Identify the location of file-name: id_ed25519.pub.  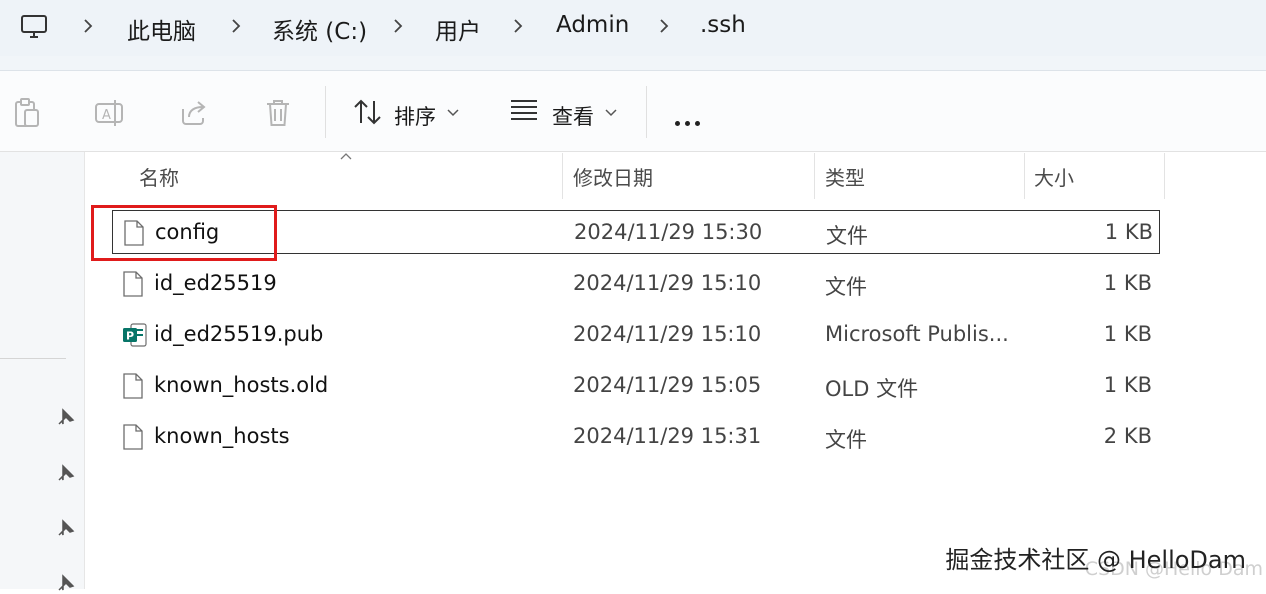
(239, 334).